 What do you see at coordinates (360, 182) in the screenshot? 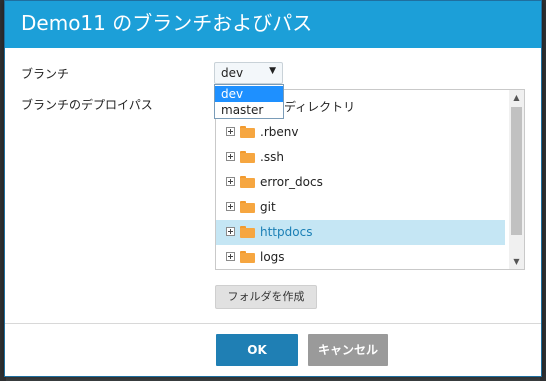
I see `tree-item-error-docs: error_docs` at bounding box center [360, 182].